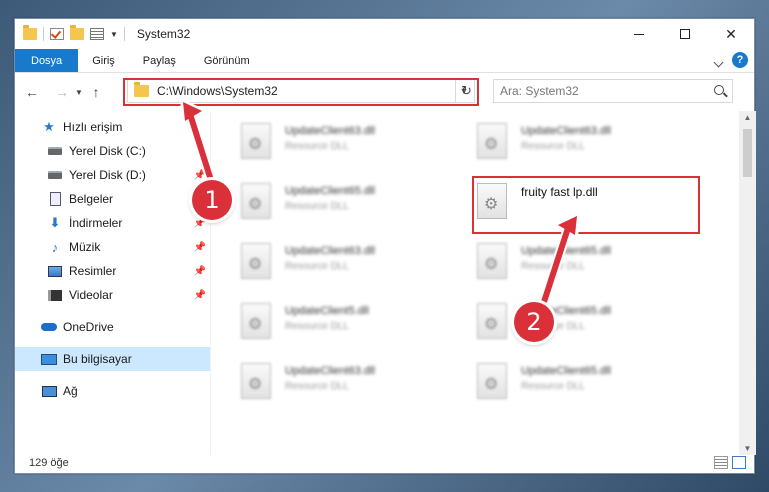 This screenshot has width=769, height=492. I want to click on search-input: Ara: System32, so click(613, 91).